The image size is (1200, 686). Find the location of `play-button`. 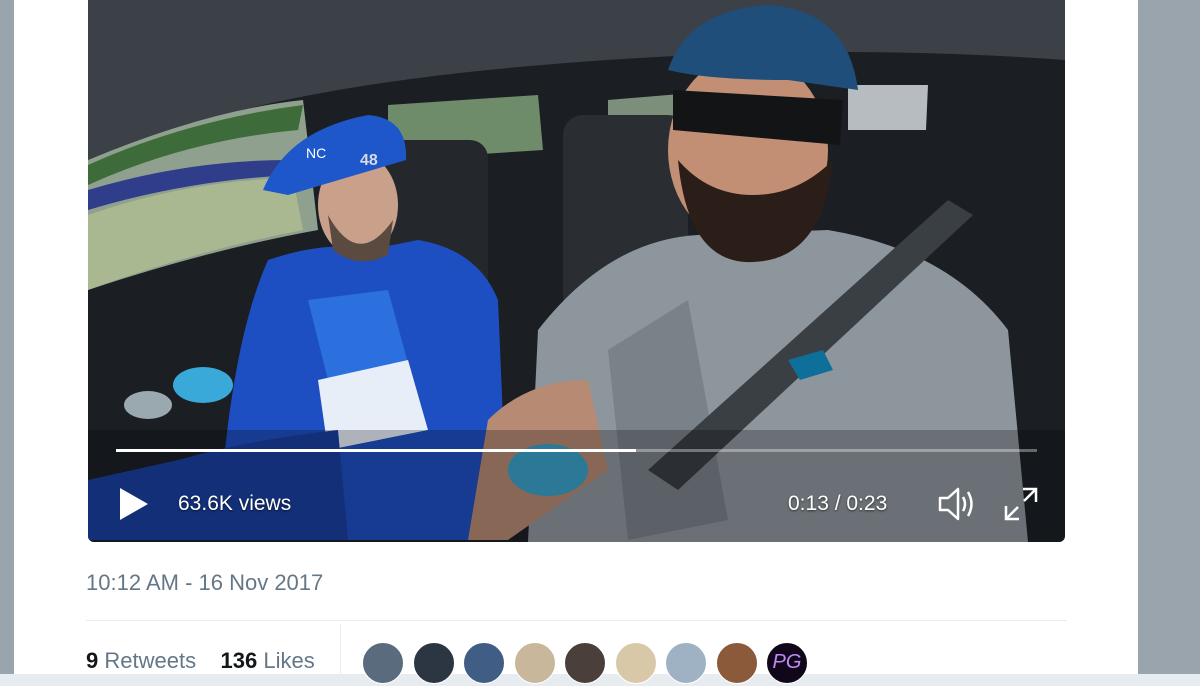

play-button is located at coordinates (134, 504).